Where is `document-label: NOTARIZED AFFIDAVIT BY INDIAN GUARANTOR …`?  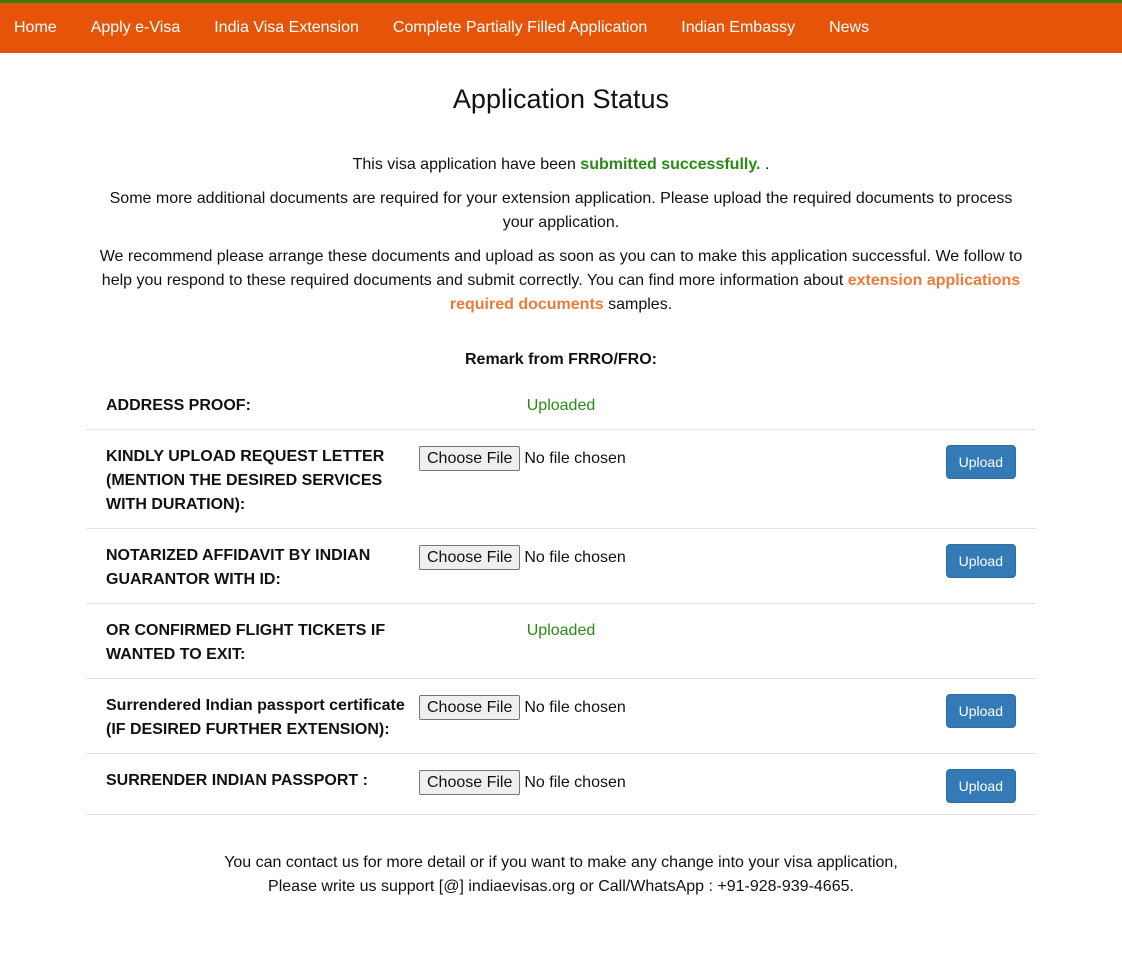
document-label: NOTARIZED AFFIDAVIT BY INDIAN GUARANTOR … is located at coordinates (238, 567).